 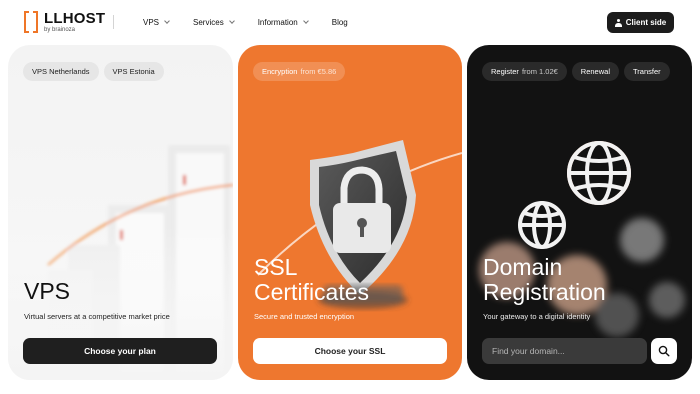 What do you see at coordinates (276, 267) in the screenshot?
I see `ssl-title-line1: SSL` at bounding box center [276, 267].